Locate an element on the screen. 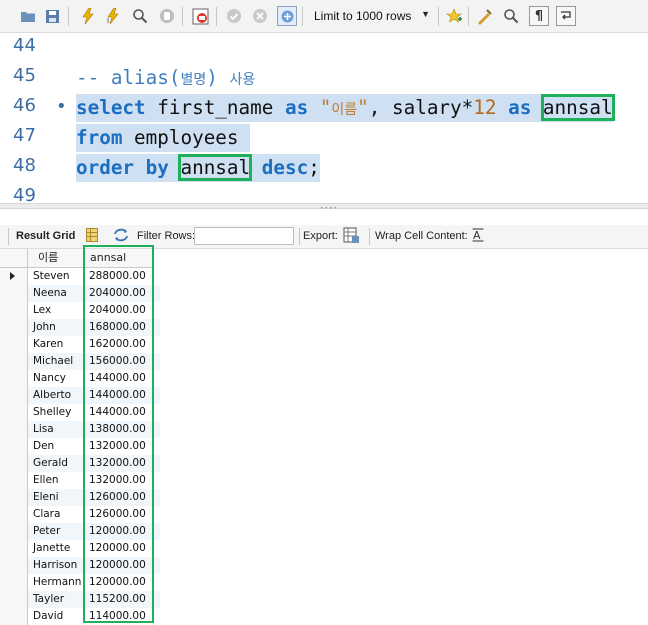  cell-name: Steven is located at coordinates (56, 276).